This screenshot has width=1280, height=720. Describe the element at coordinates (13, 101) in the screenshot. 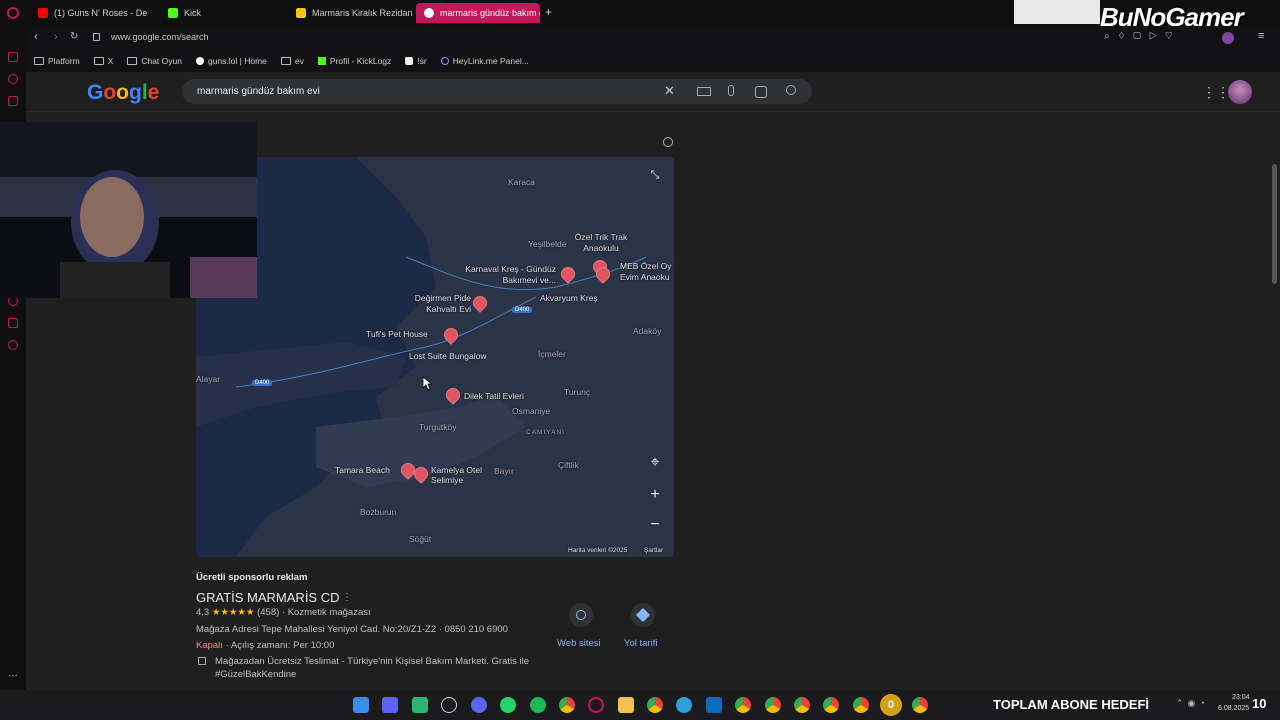

I see `bag-icon` at that location.